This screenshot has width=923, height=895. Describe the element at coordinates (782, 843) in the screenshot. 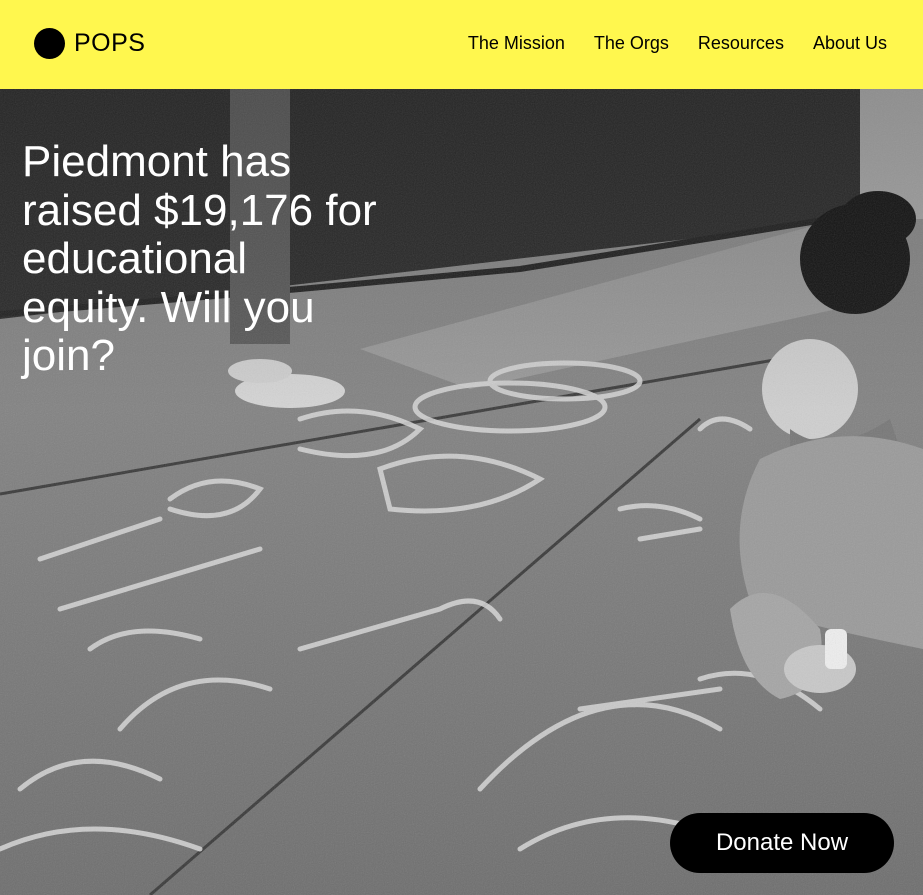

I see `donate-now-button: Donate Now` at that location.